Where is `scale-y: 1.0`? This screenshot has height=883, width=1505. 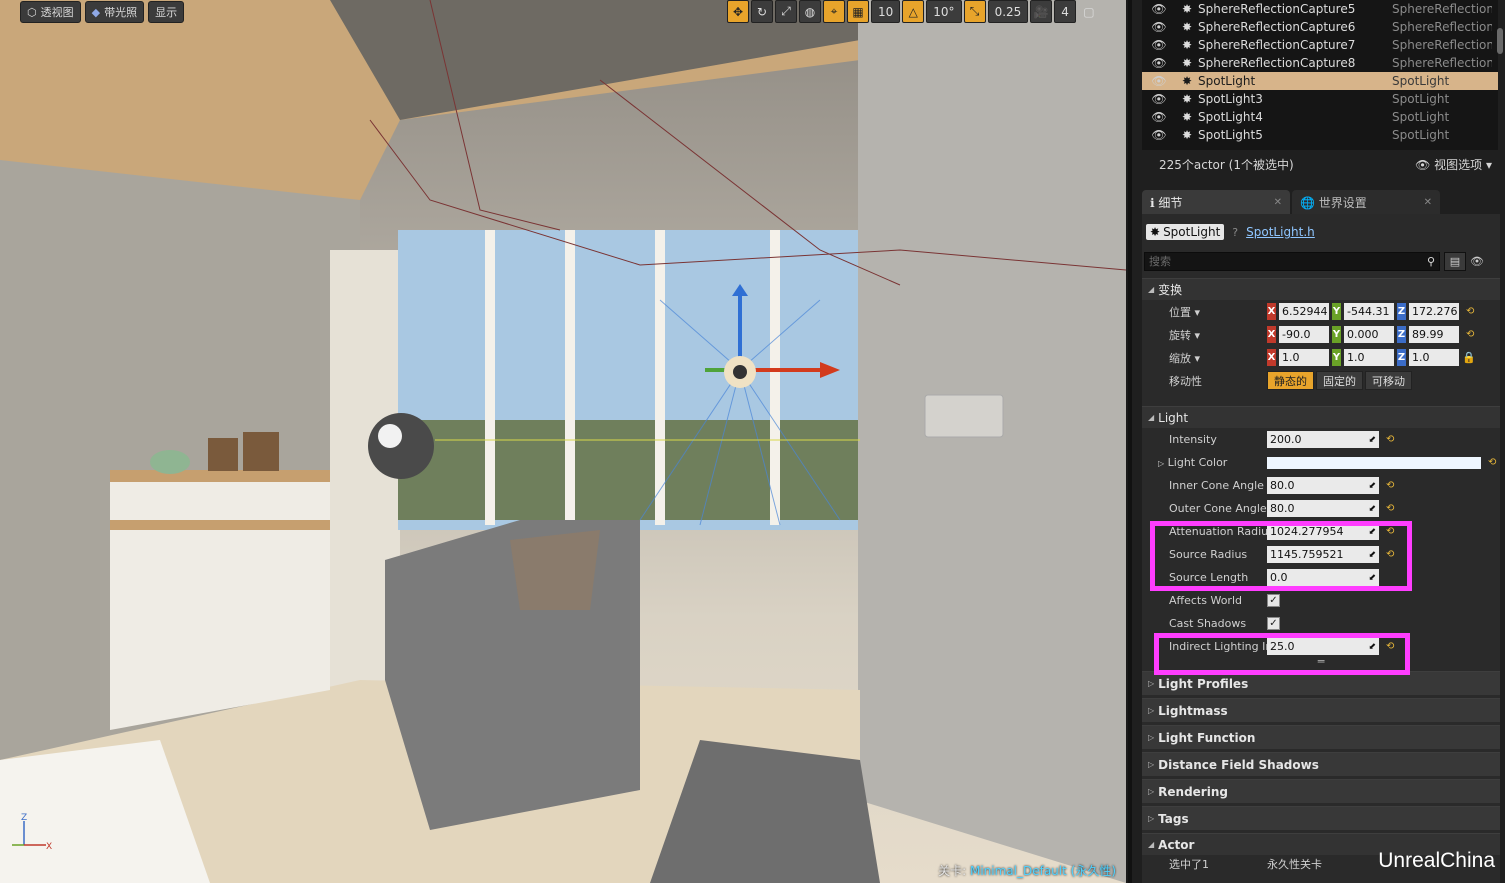
scale-y: 1.0 is located at coordinates (1369, 357).